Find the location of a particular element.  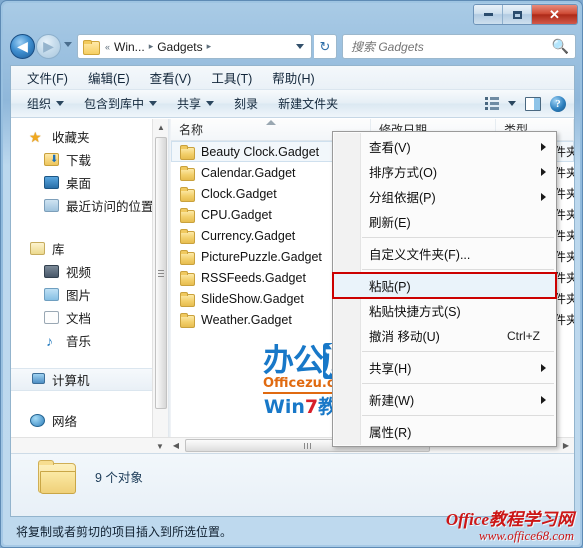

context-menu-item-label: 排序方式(O) is located at coordinates (403, 173).